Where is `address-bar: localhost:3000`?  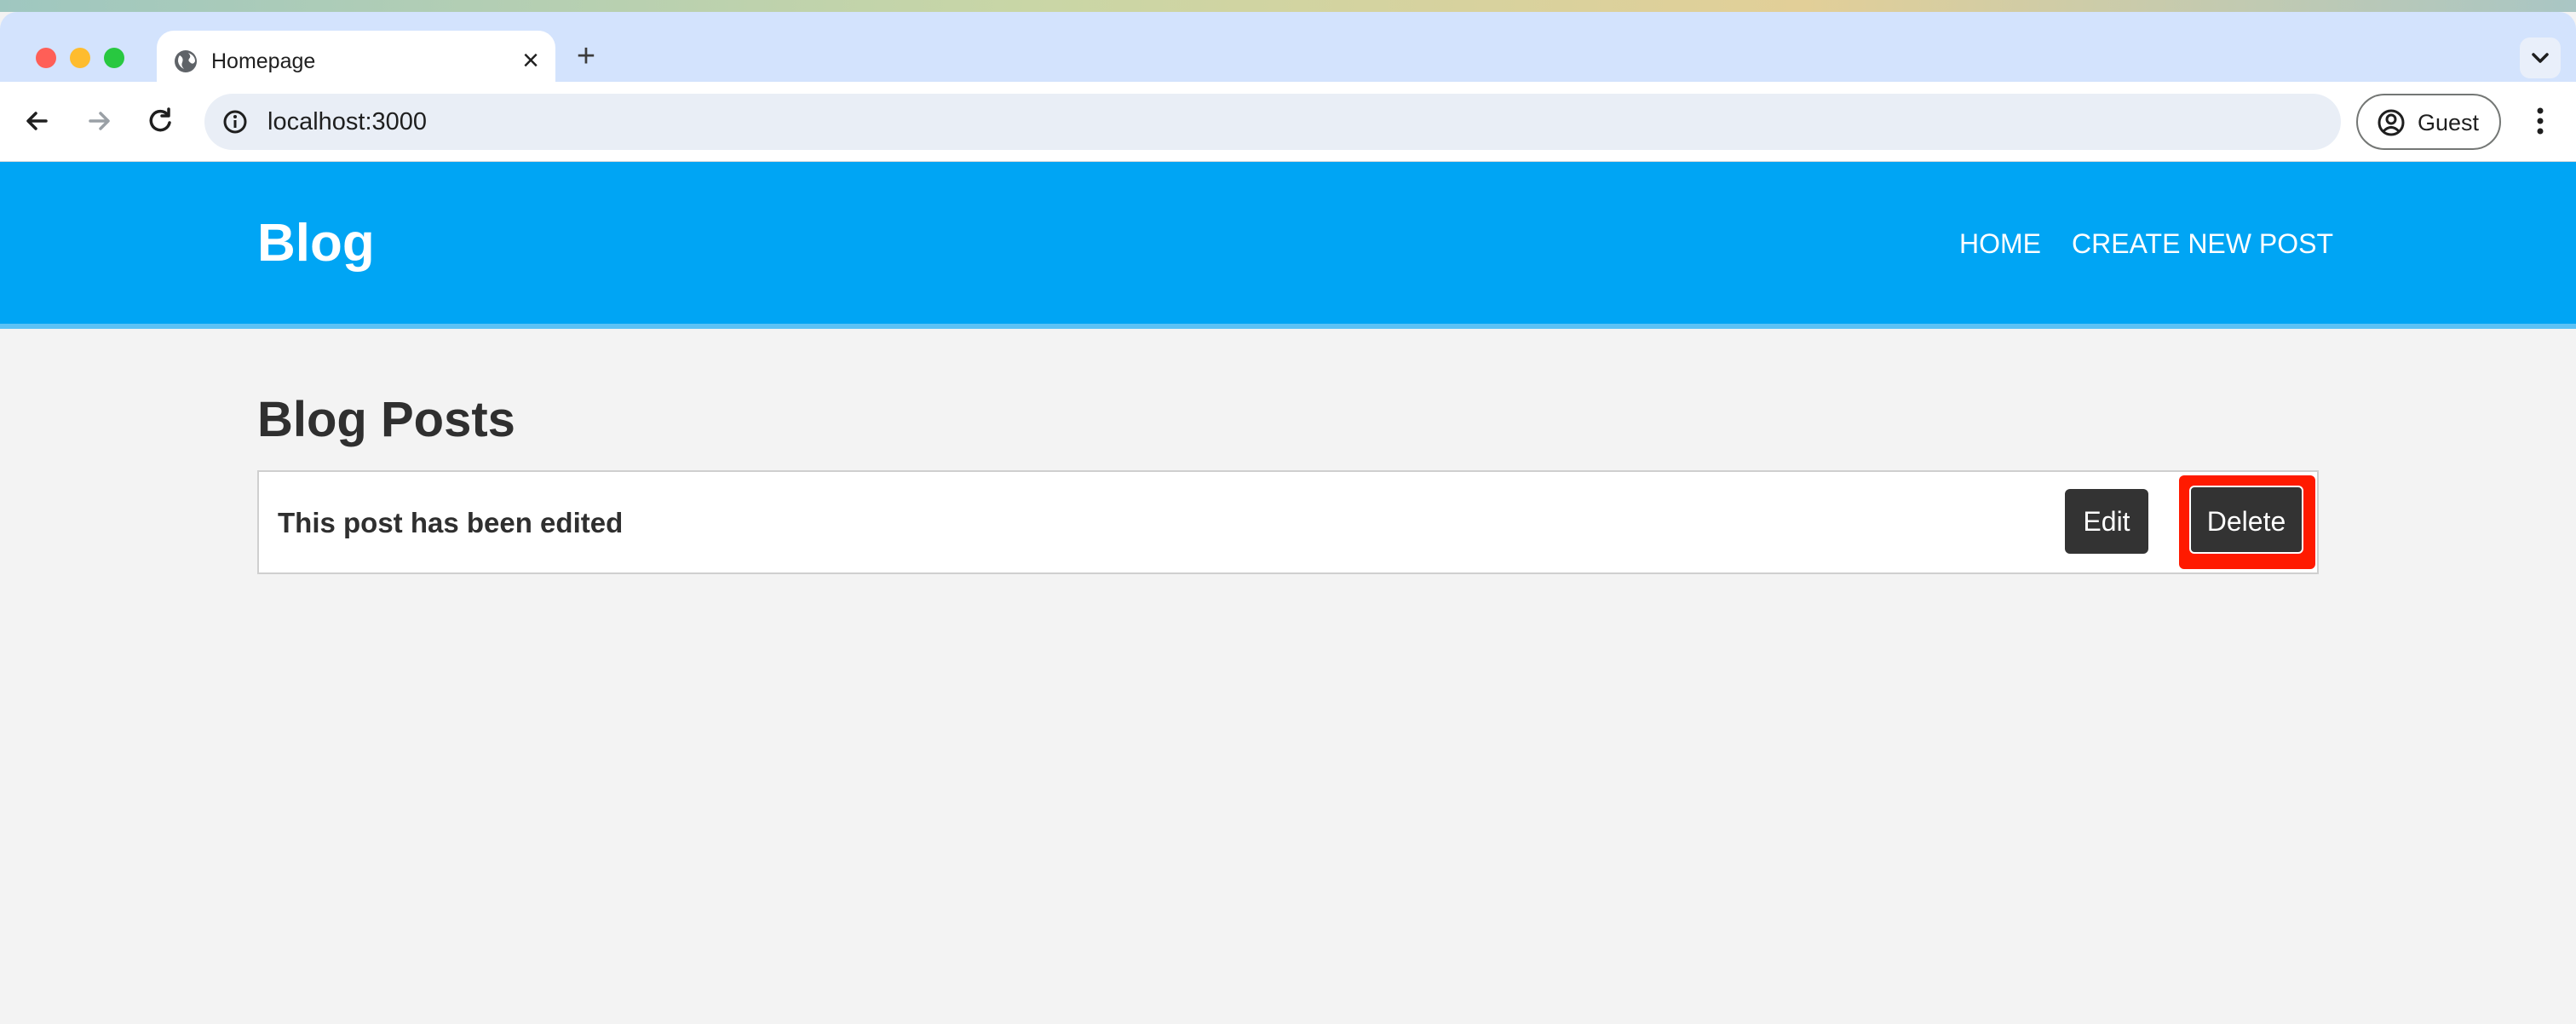 address-bar: localhost:3000 is located at coordinates (1272, 122).